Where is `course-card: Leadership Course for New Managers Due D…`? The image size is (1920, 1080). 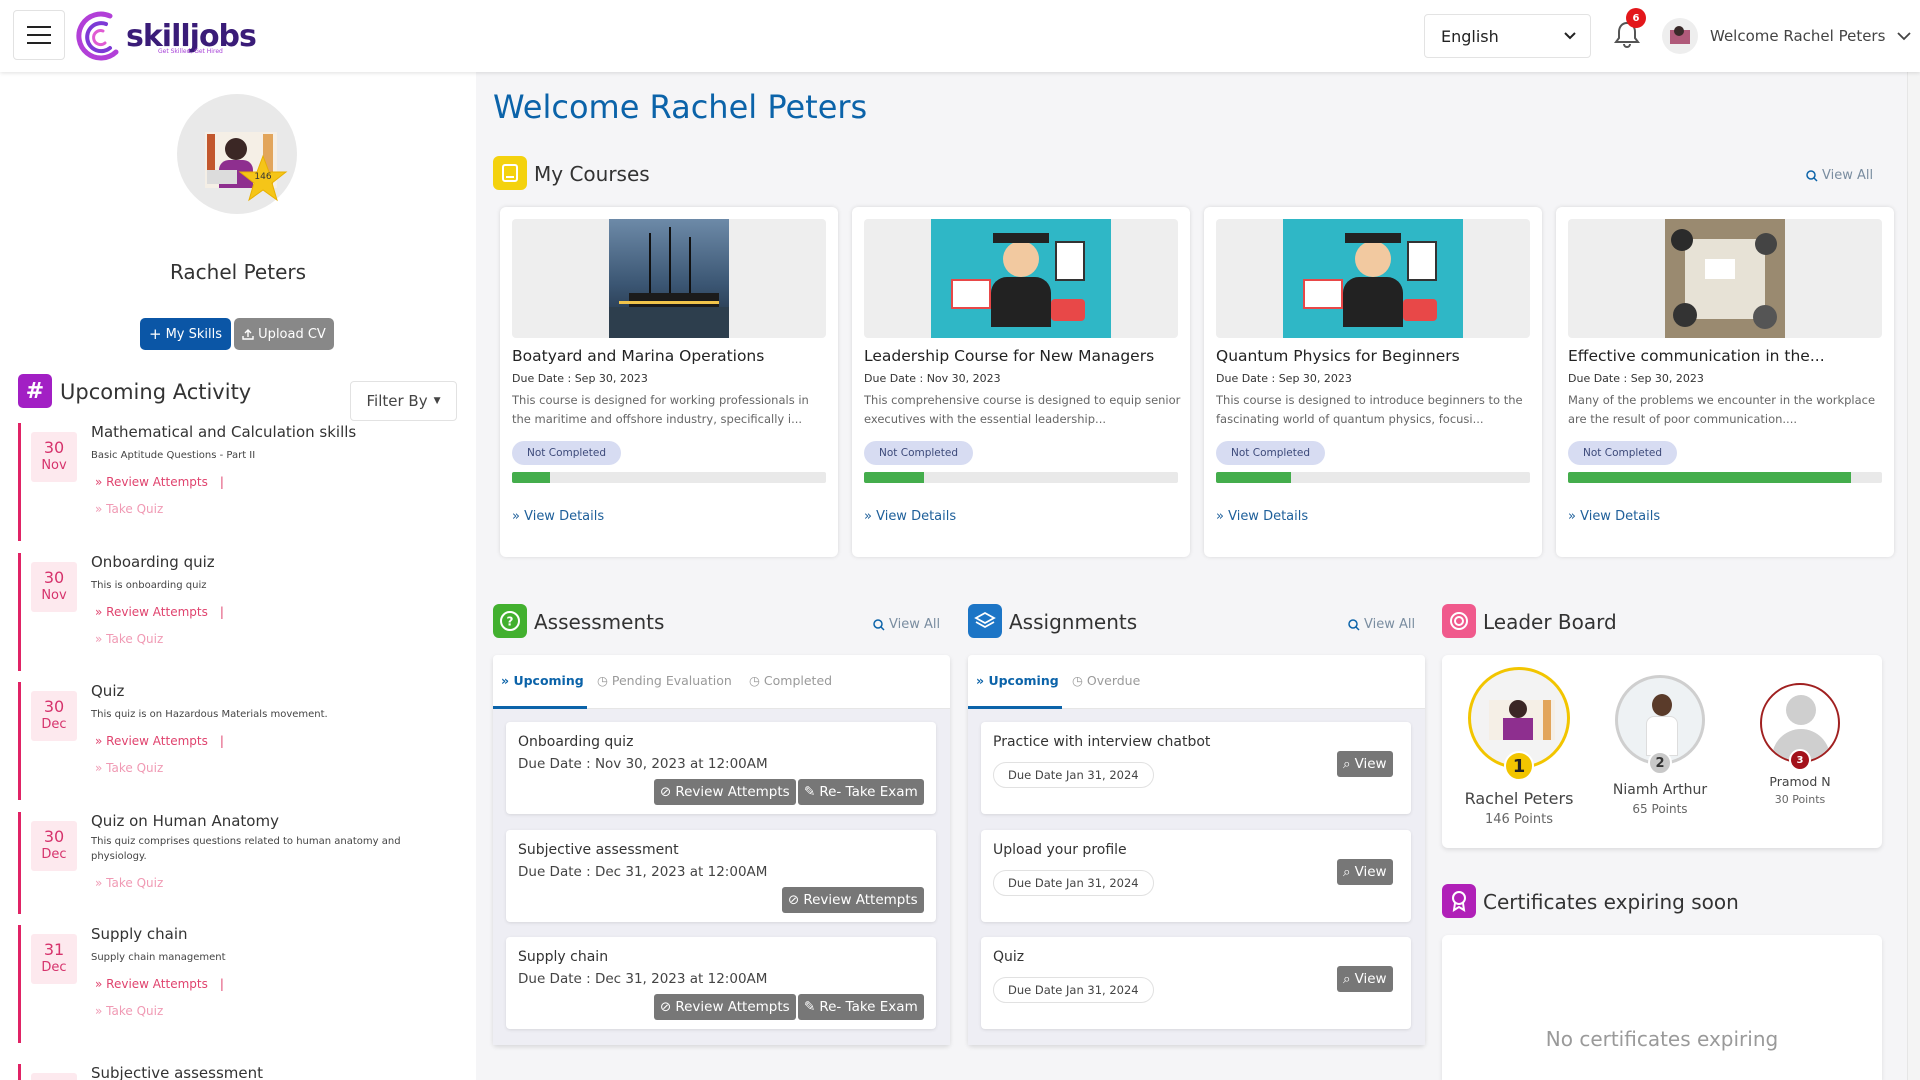
course-card: Leadership Course for New Managers Due D… is located at coordinates (1021, 382).